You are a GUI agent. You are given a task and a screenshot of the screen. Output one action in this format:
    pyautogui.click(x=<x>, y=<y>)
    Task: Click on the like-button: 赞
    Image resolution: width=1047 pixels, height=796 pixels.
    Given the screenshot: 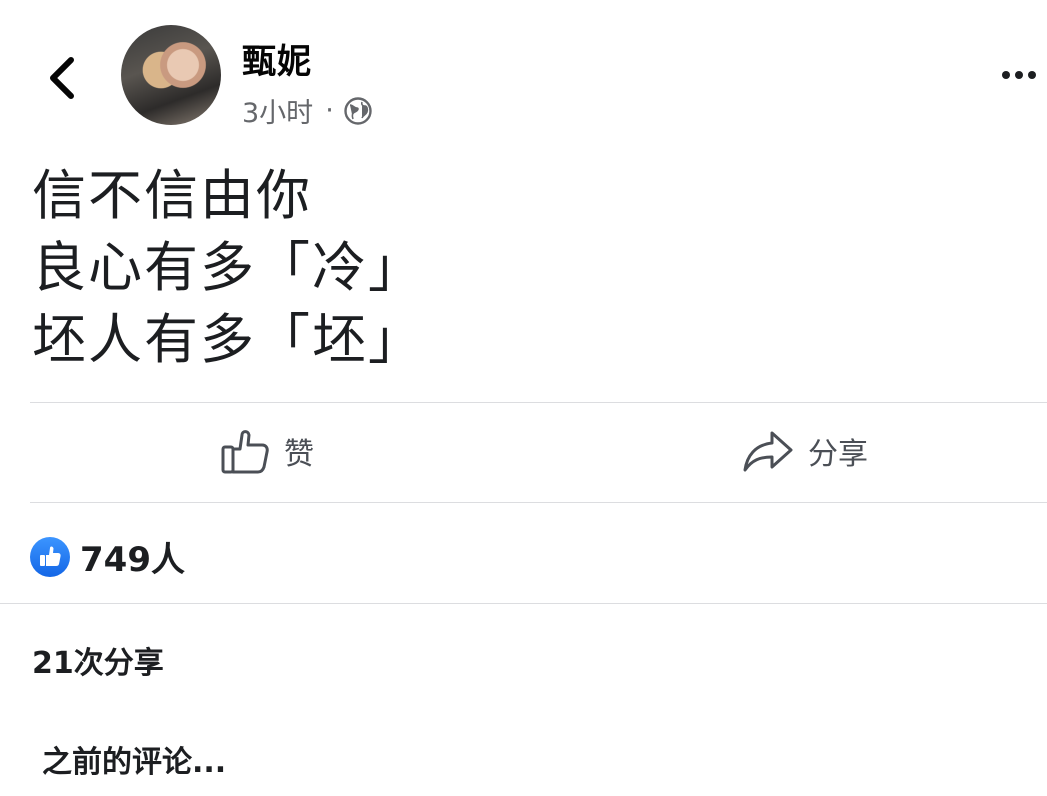 What is the action you would take?
    pyautogui.click(x=267, y=451)
    